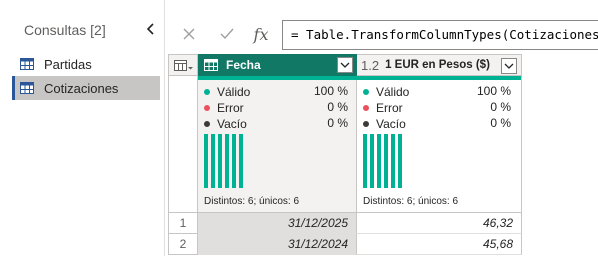  Describe the element at coordinates (212, 65) in the screenshot. I see `calendar-table-icon` at that location.